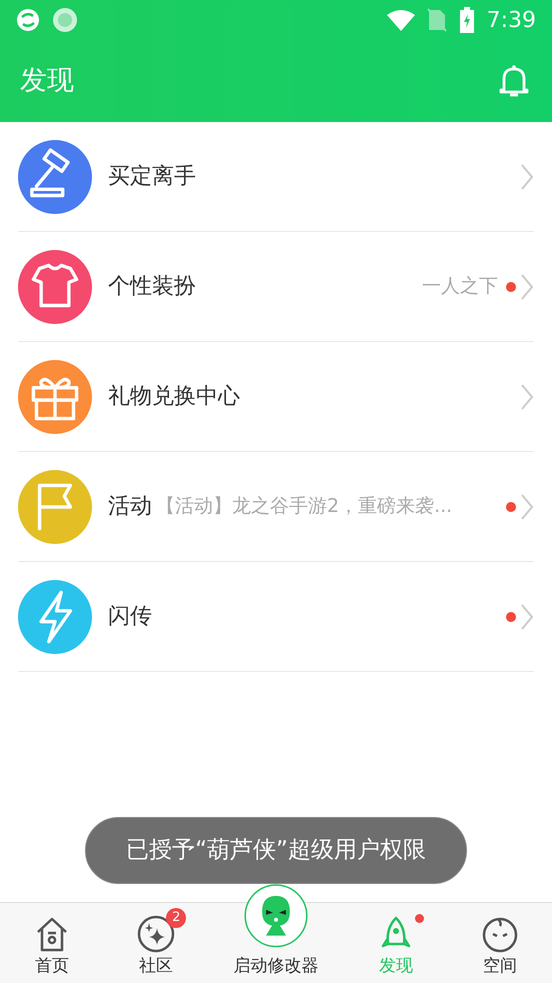  Describe the element at coordinates (130, 617) in the screenshot. I see `menu-title: 闪传` at that location.